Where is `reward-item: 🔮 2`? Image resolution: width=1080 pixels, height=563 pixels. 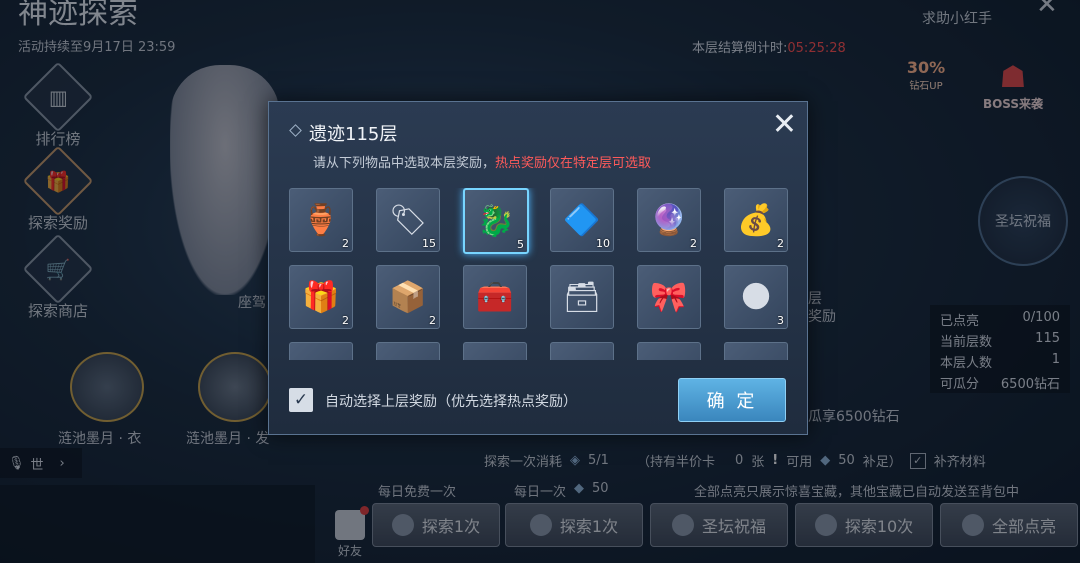
reward-item: 🔮 2 is located at coordinates (669, 220).